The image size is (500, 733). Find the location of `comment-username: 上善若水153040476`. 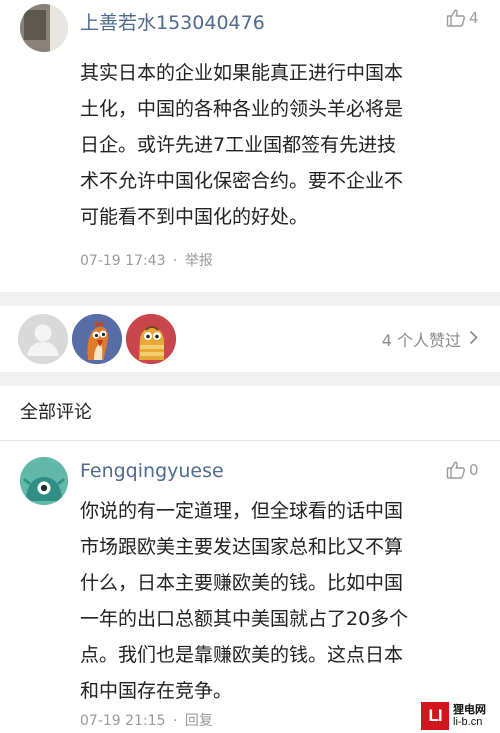

comment-username: 上善若水153040476 is located at coordinates (172, 21).